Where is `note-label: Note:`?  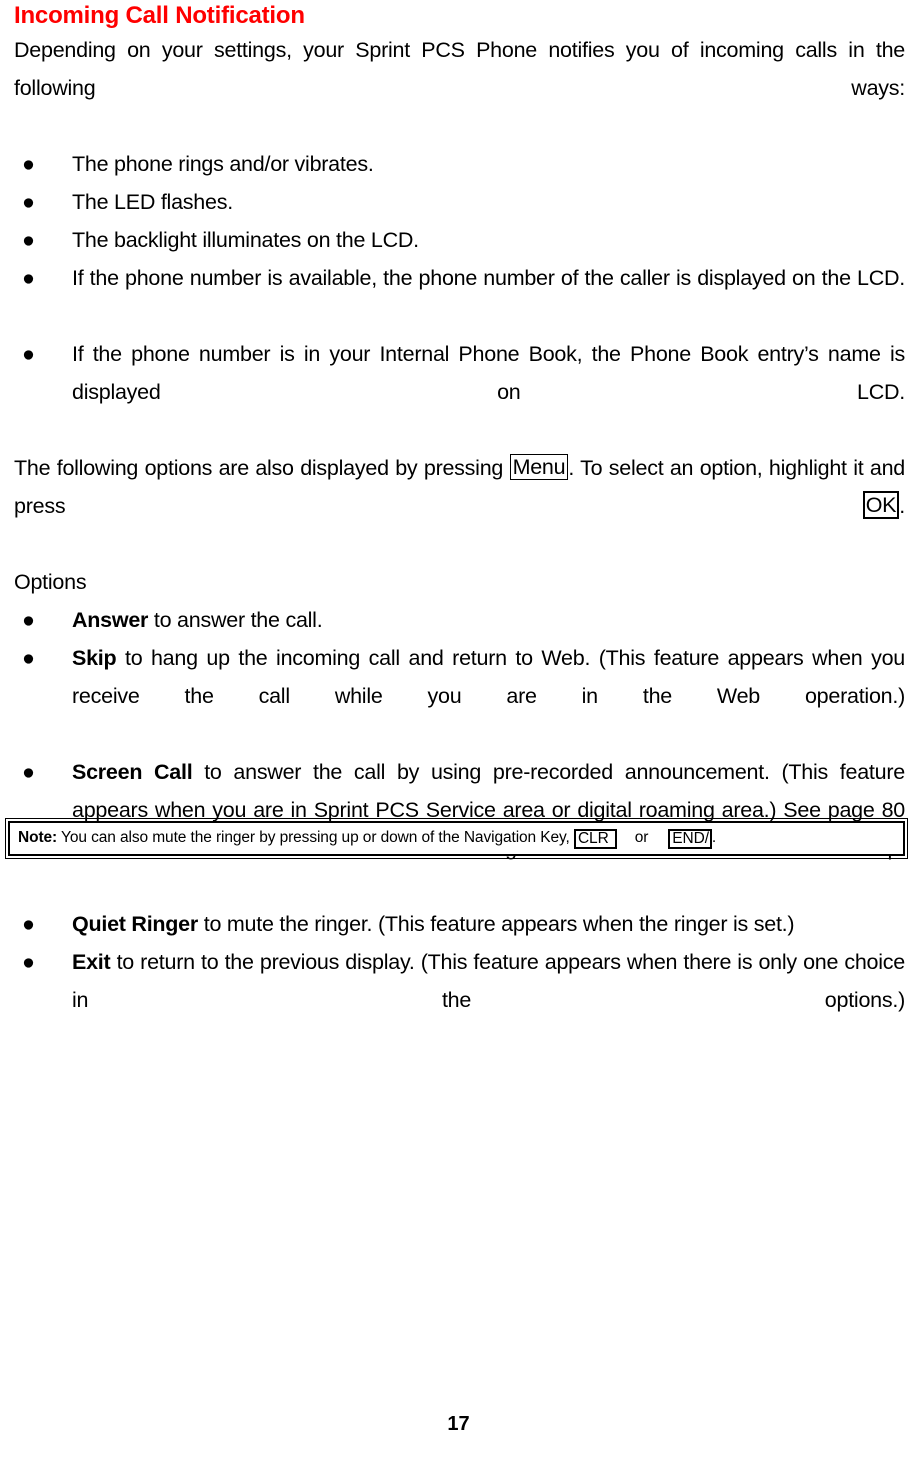
note-label: Note: is located at coordinates (38, 837).